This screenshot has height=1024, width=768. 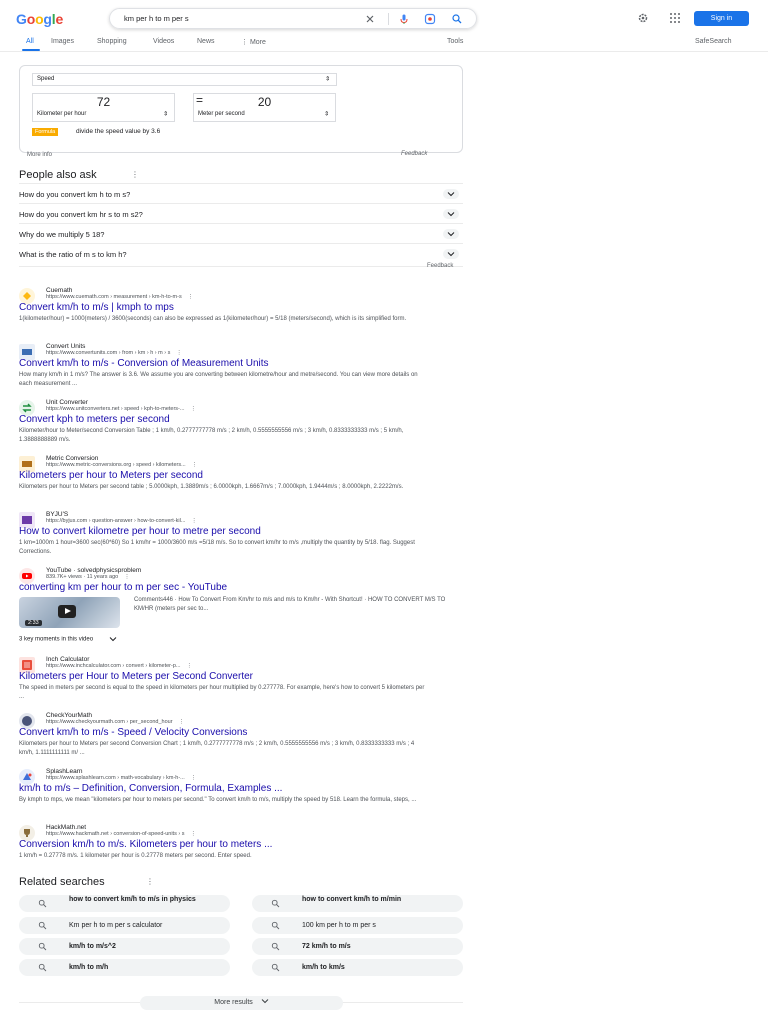 I want to click on tools-button: Tools, so click(x=455, y=41).